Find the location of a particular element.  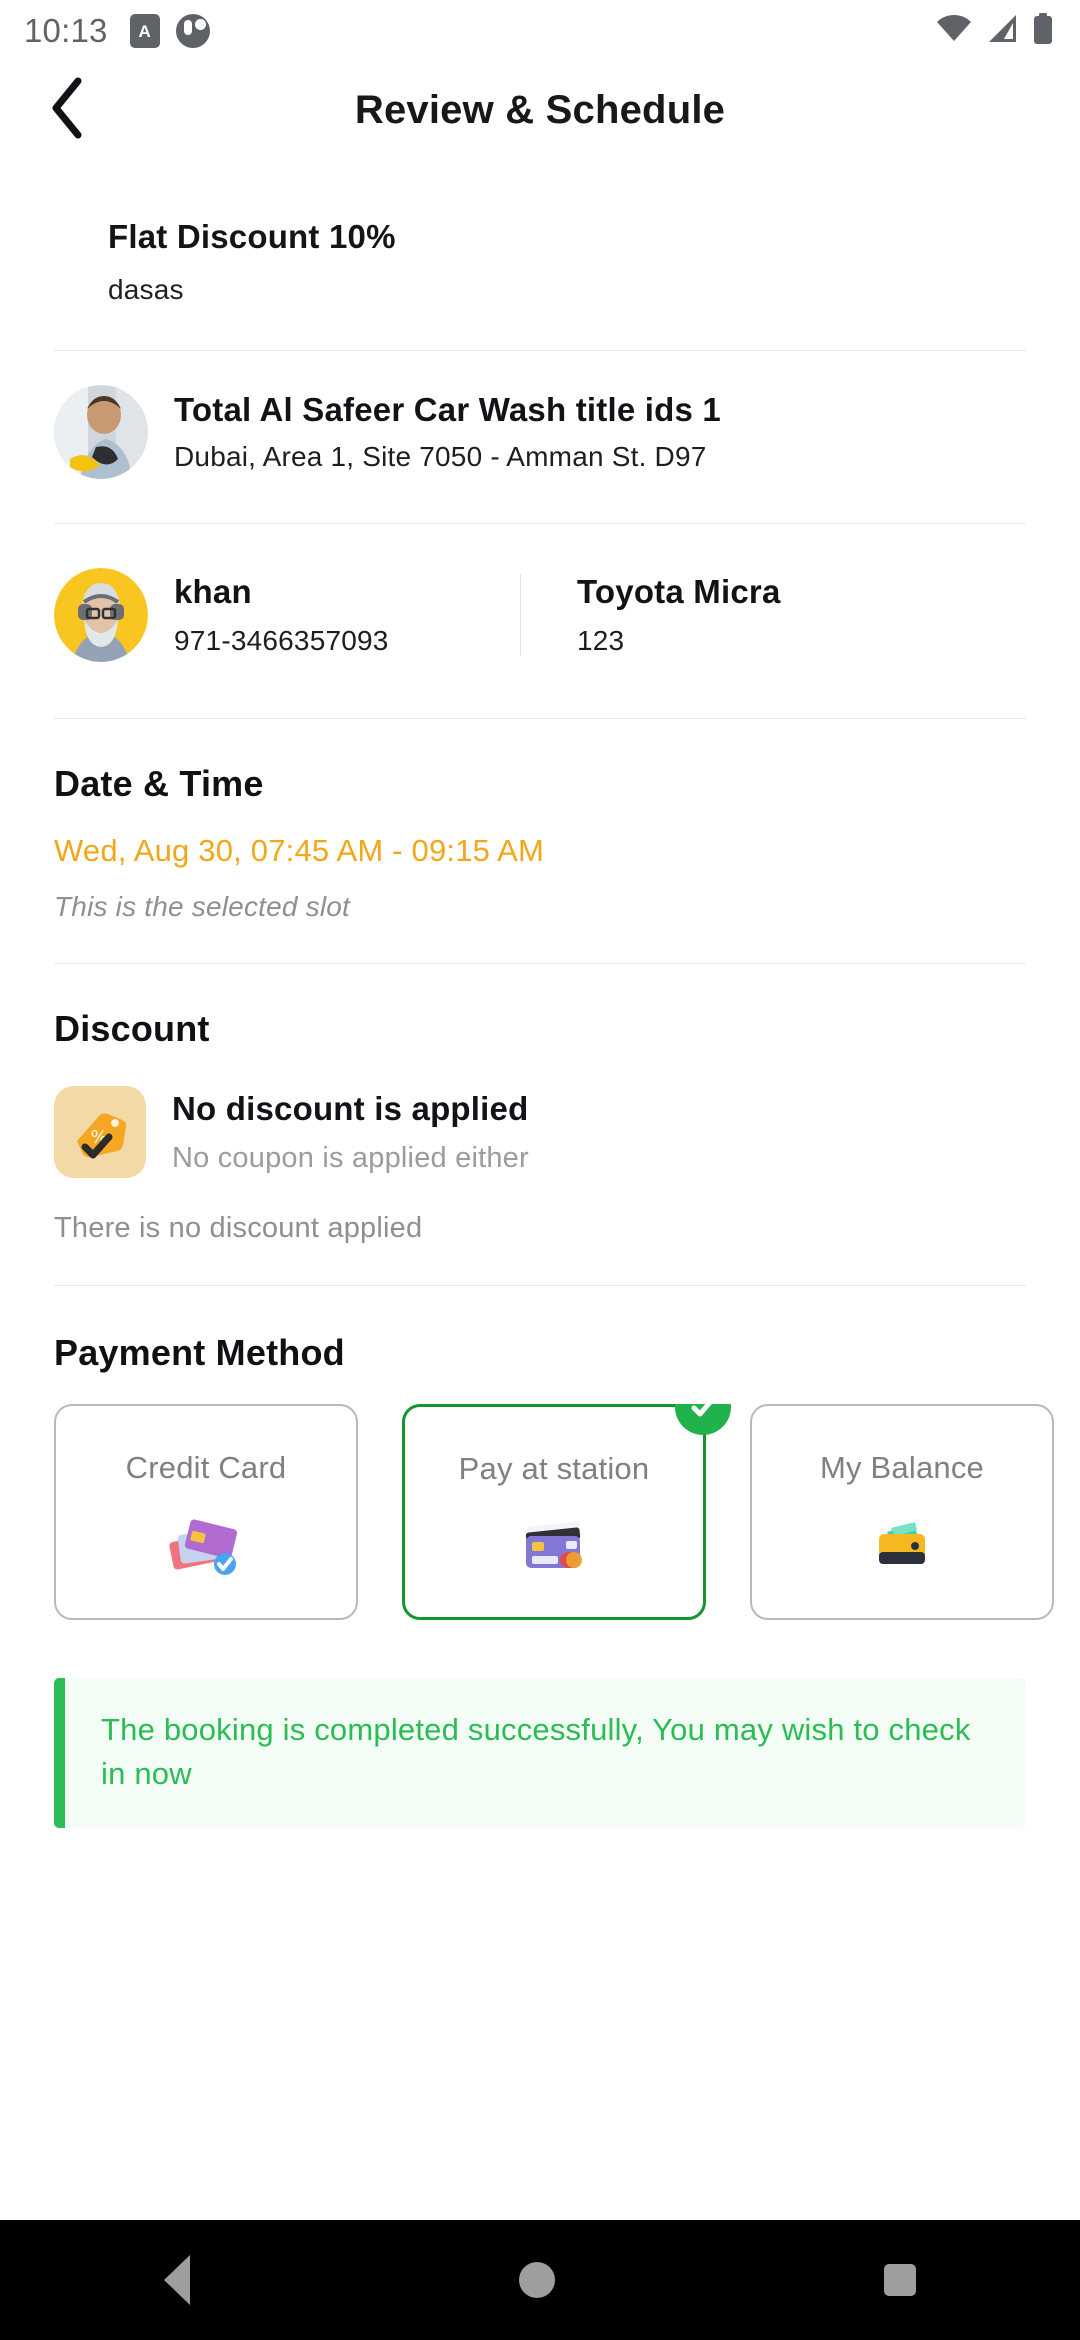

status-bar-system-icons is located at coordinates (995, 31).